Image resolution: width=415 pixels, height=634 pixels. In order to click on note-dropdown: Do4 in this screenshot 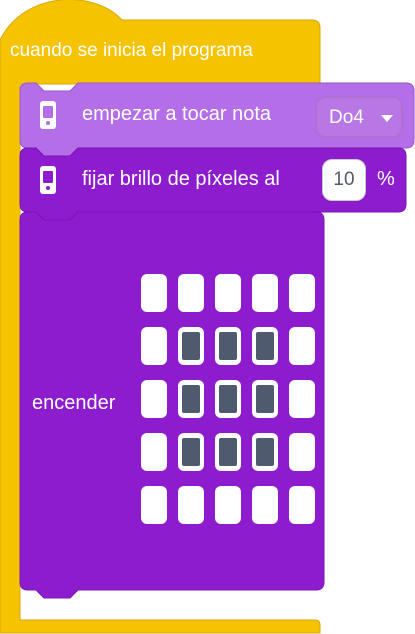, I will do `click(359, 117)`.